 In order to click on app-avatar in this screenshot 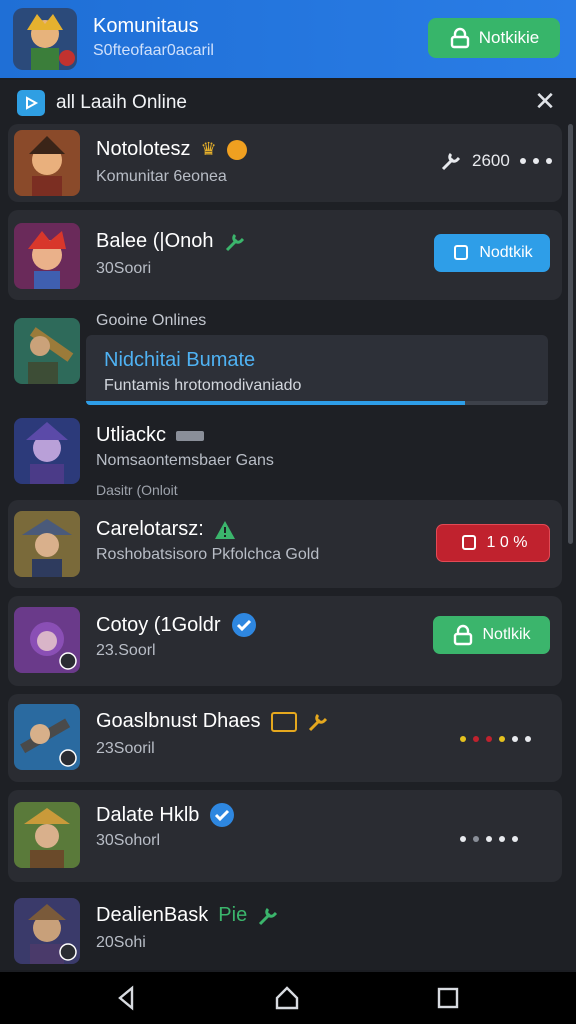, I will do `click(45, 39)`.